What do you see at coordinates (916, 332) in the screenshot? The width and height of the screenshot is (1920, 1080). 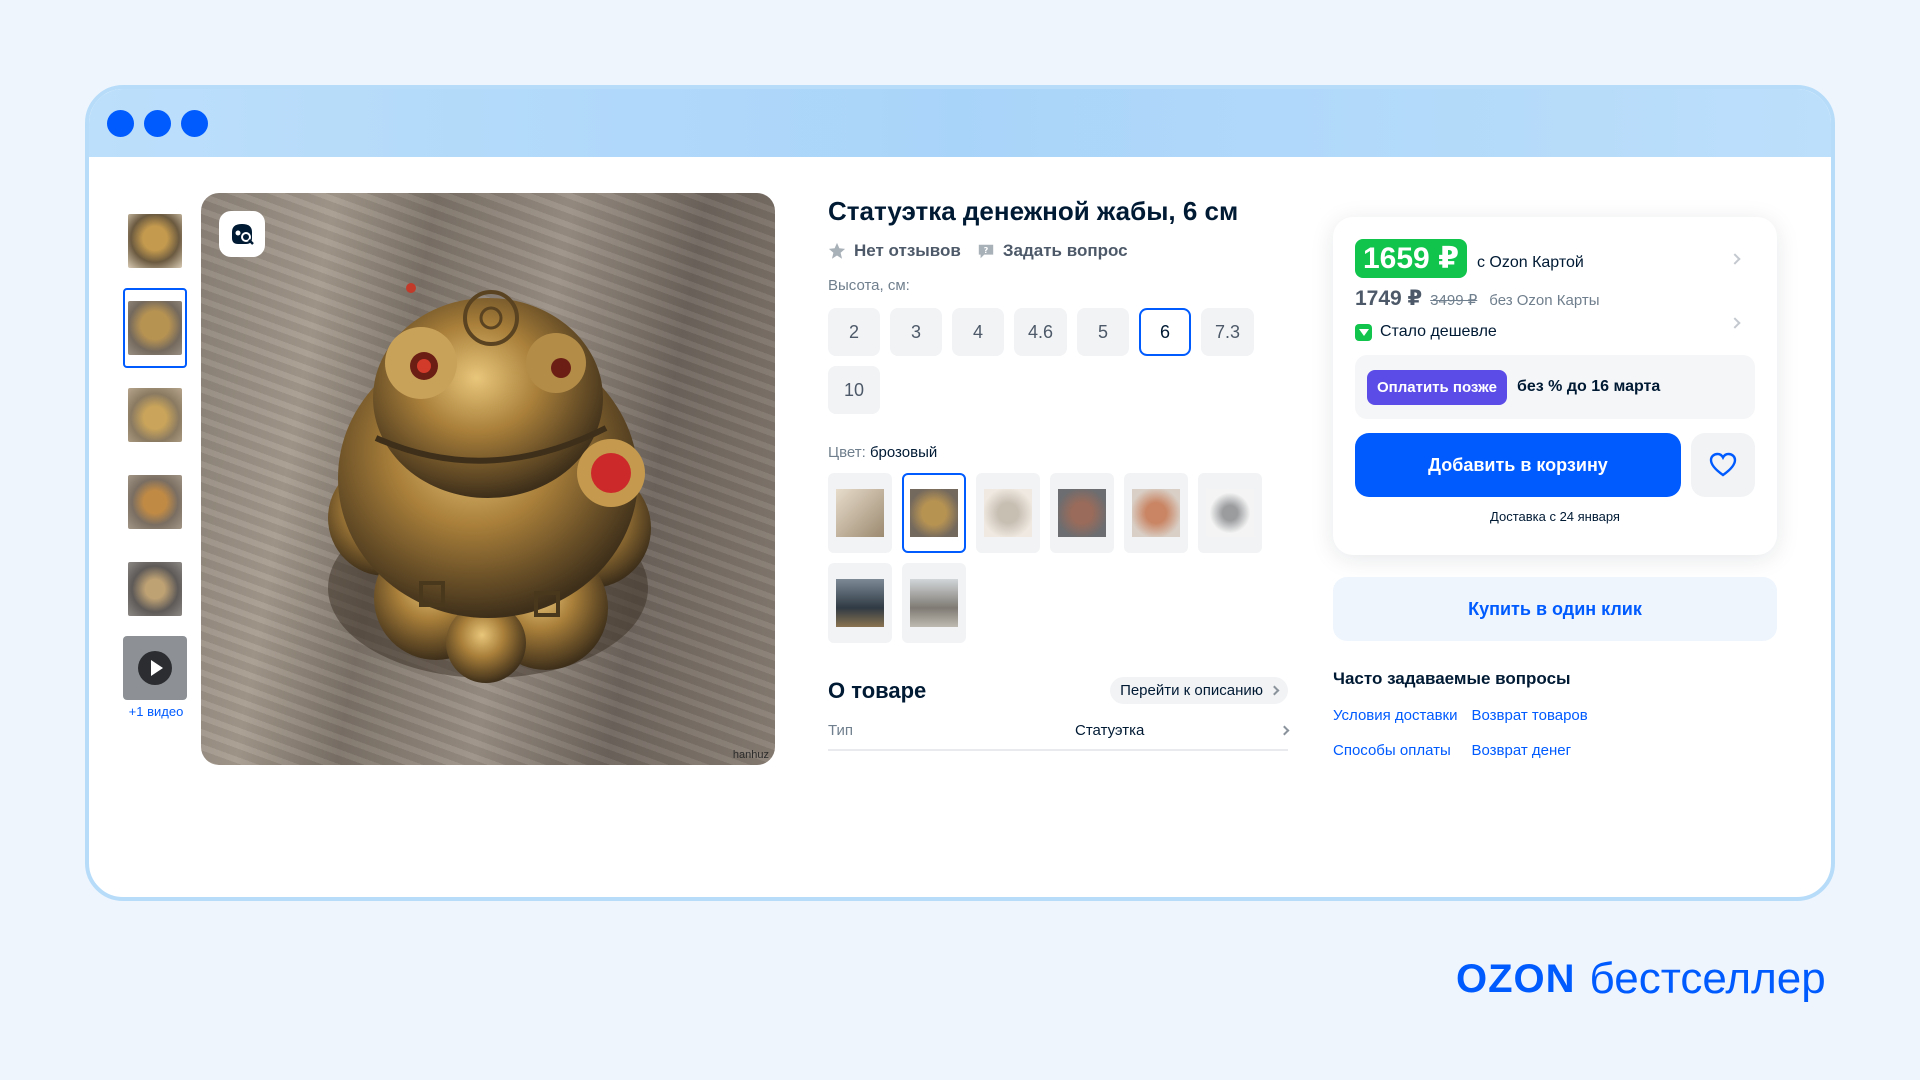 I see `size-option: 3` at bounding box center [916, 332].